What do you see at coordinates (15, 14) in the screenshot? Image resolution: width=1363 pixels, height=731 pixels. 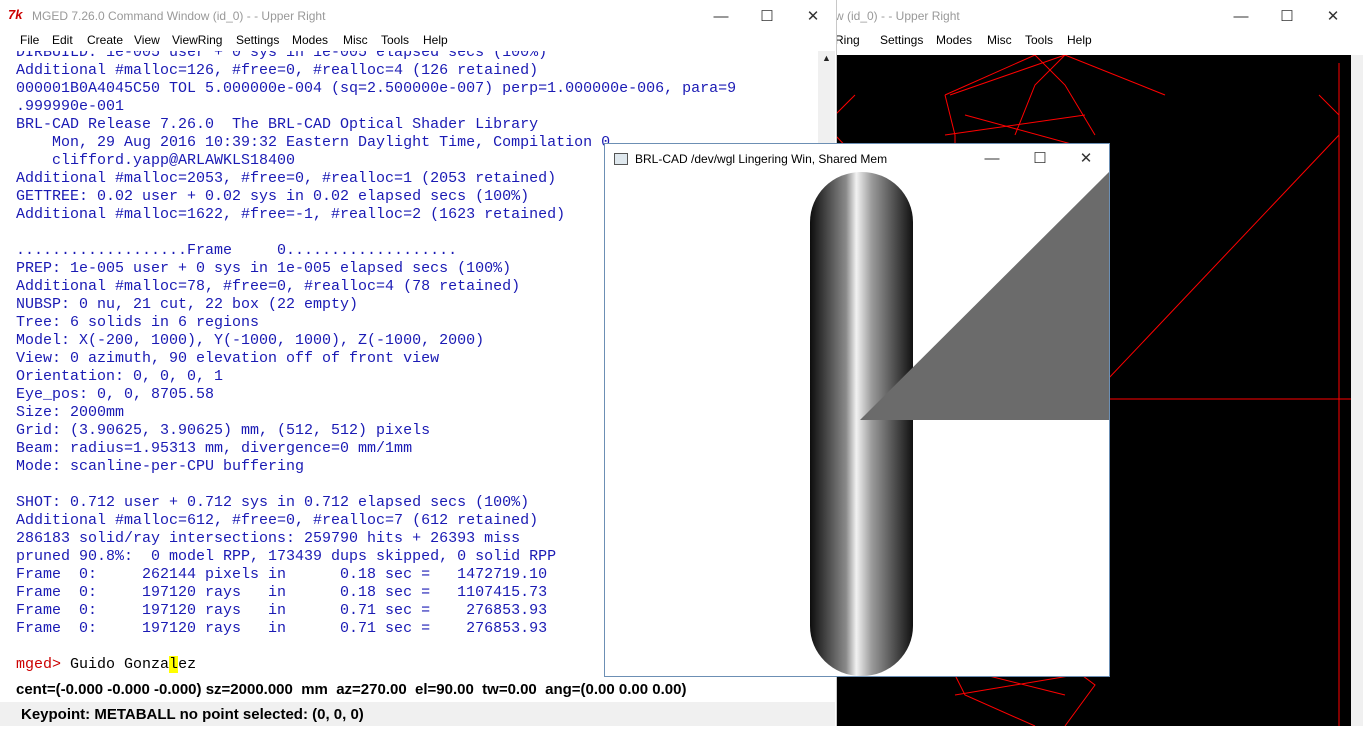 I see `tk-feather-icon: 7k` at bounding box center [15, 14].